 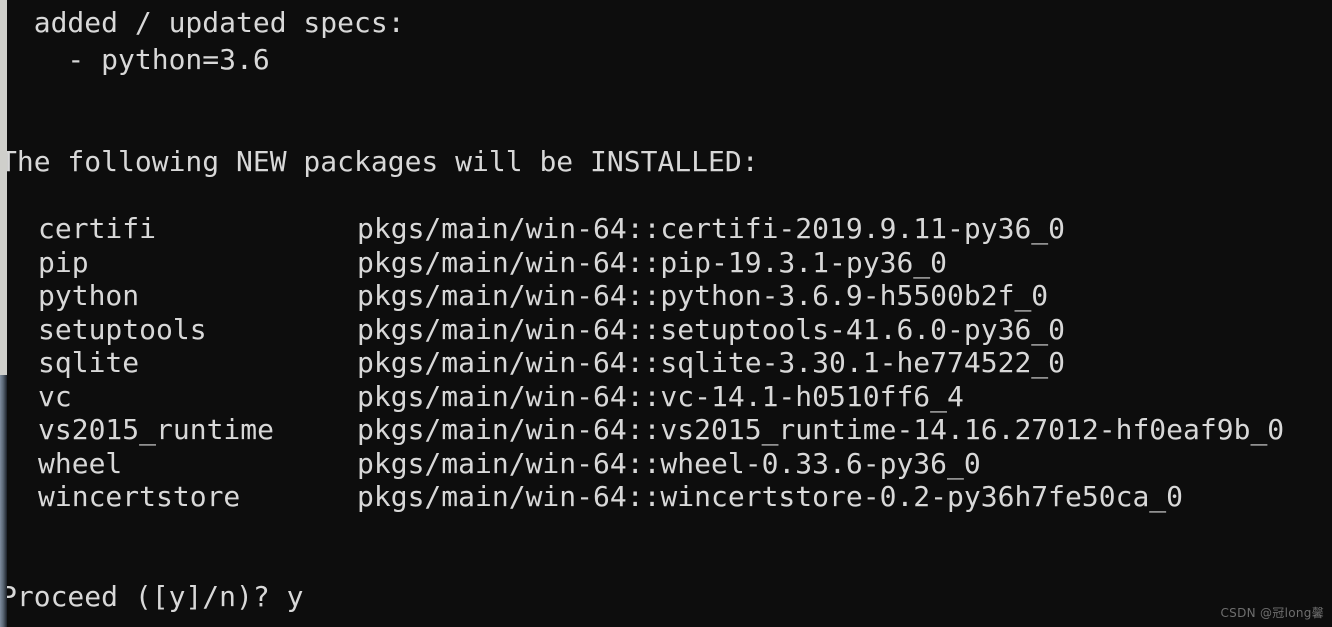 What do you see at coordinates (652, 262) in the screenshot?
I see `package-spec: pkgs/main/win-64::pip-19.3.1-py36_0` at bounding box center [652, 262].